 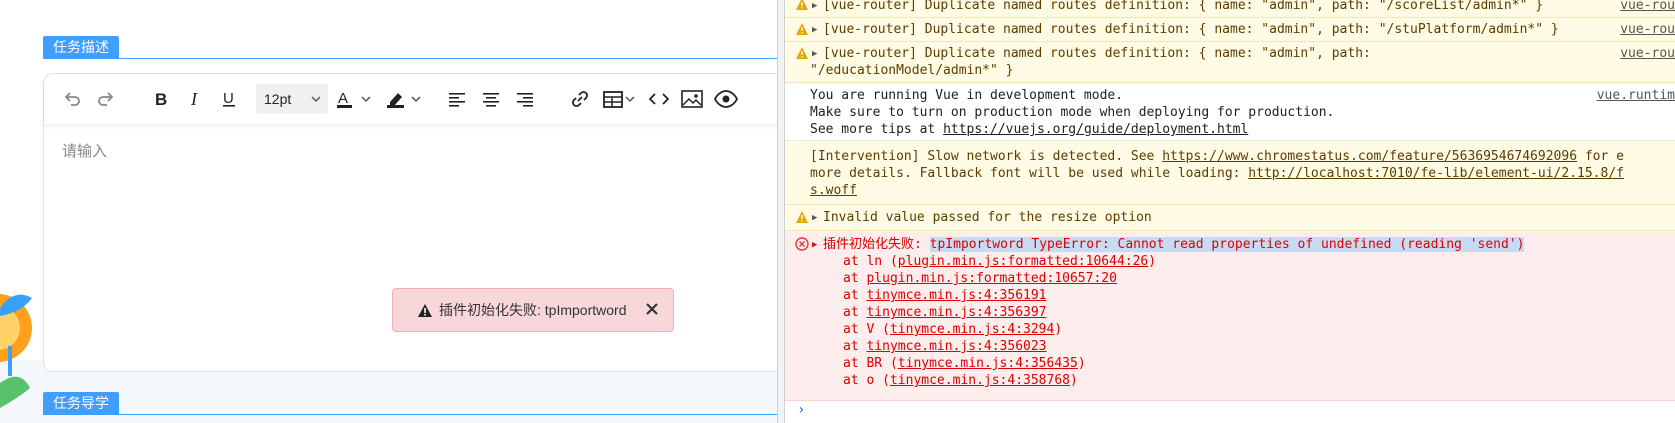 I want to click on stack-frame-link: plugin.min.js:formatted:10657:20, so click(x=991, y=278).